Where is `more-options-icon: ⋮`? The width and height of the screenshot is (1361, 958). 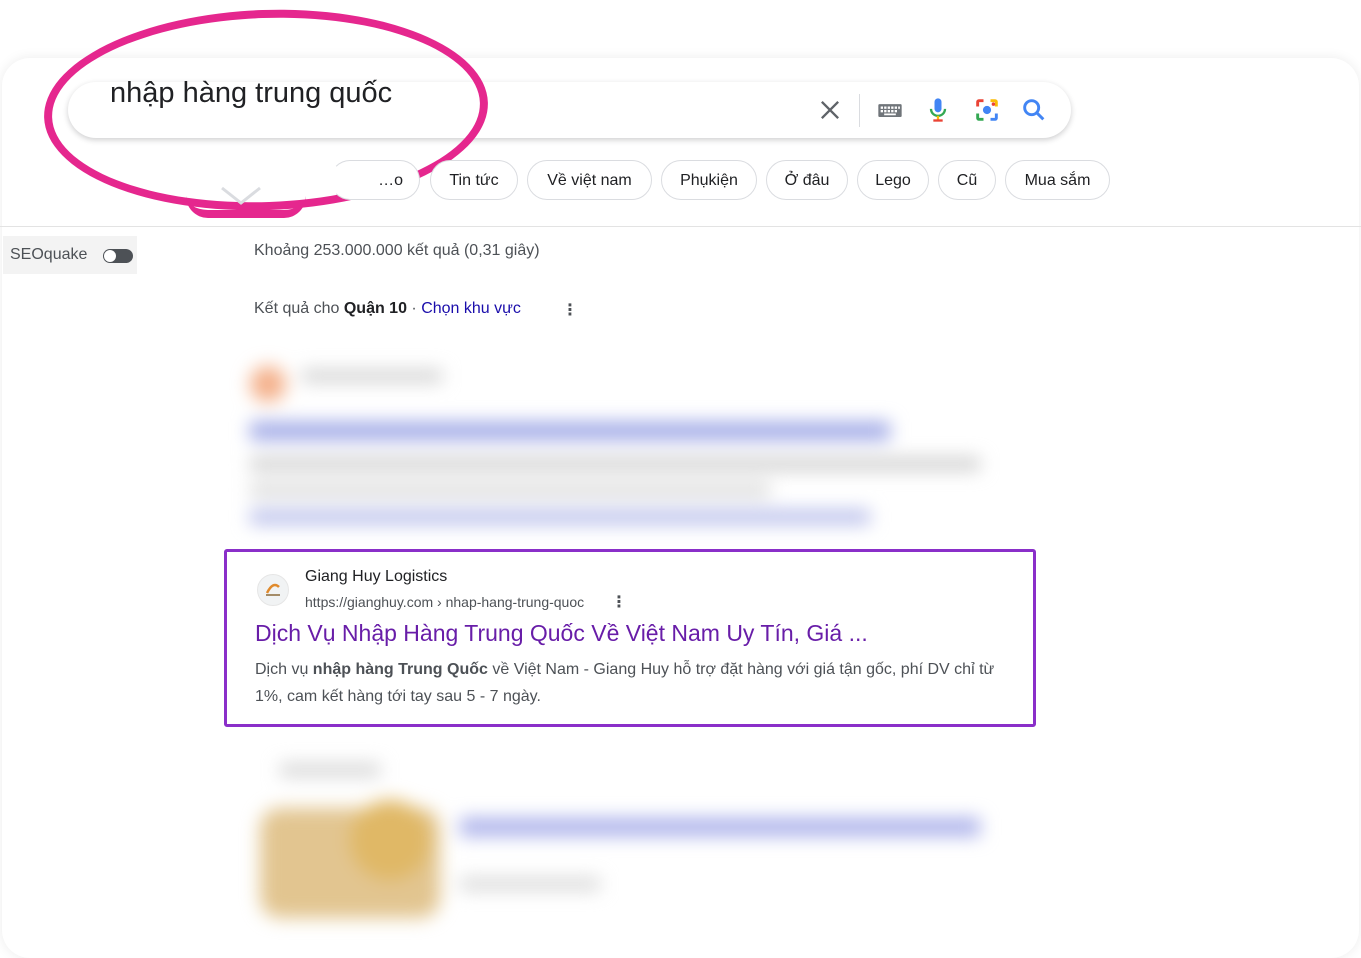 more-options-icon: ⋮ is located at coordinates (570, 310).